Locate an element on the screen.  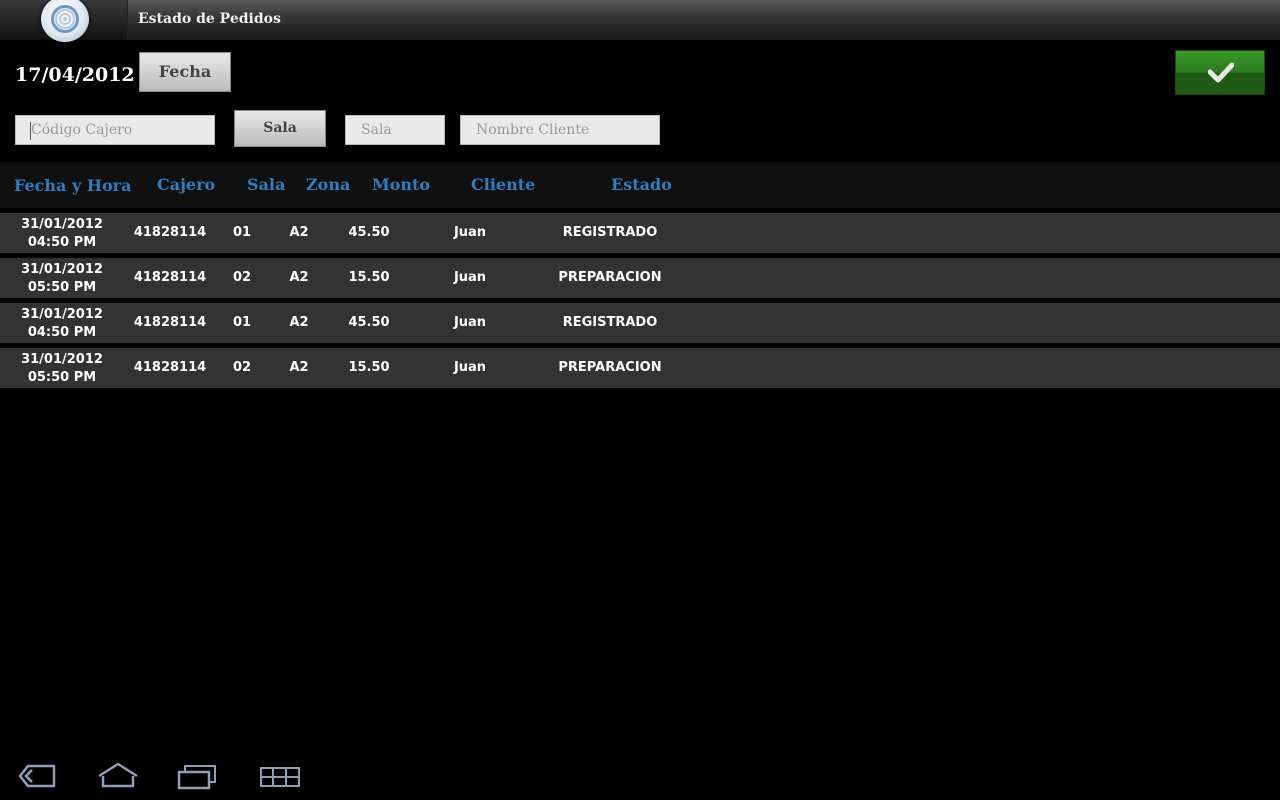
header-monto: Monto is located at coordinates (401, 184).